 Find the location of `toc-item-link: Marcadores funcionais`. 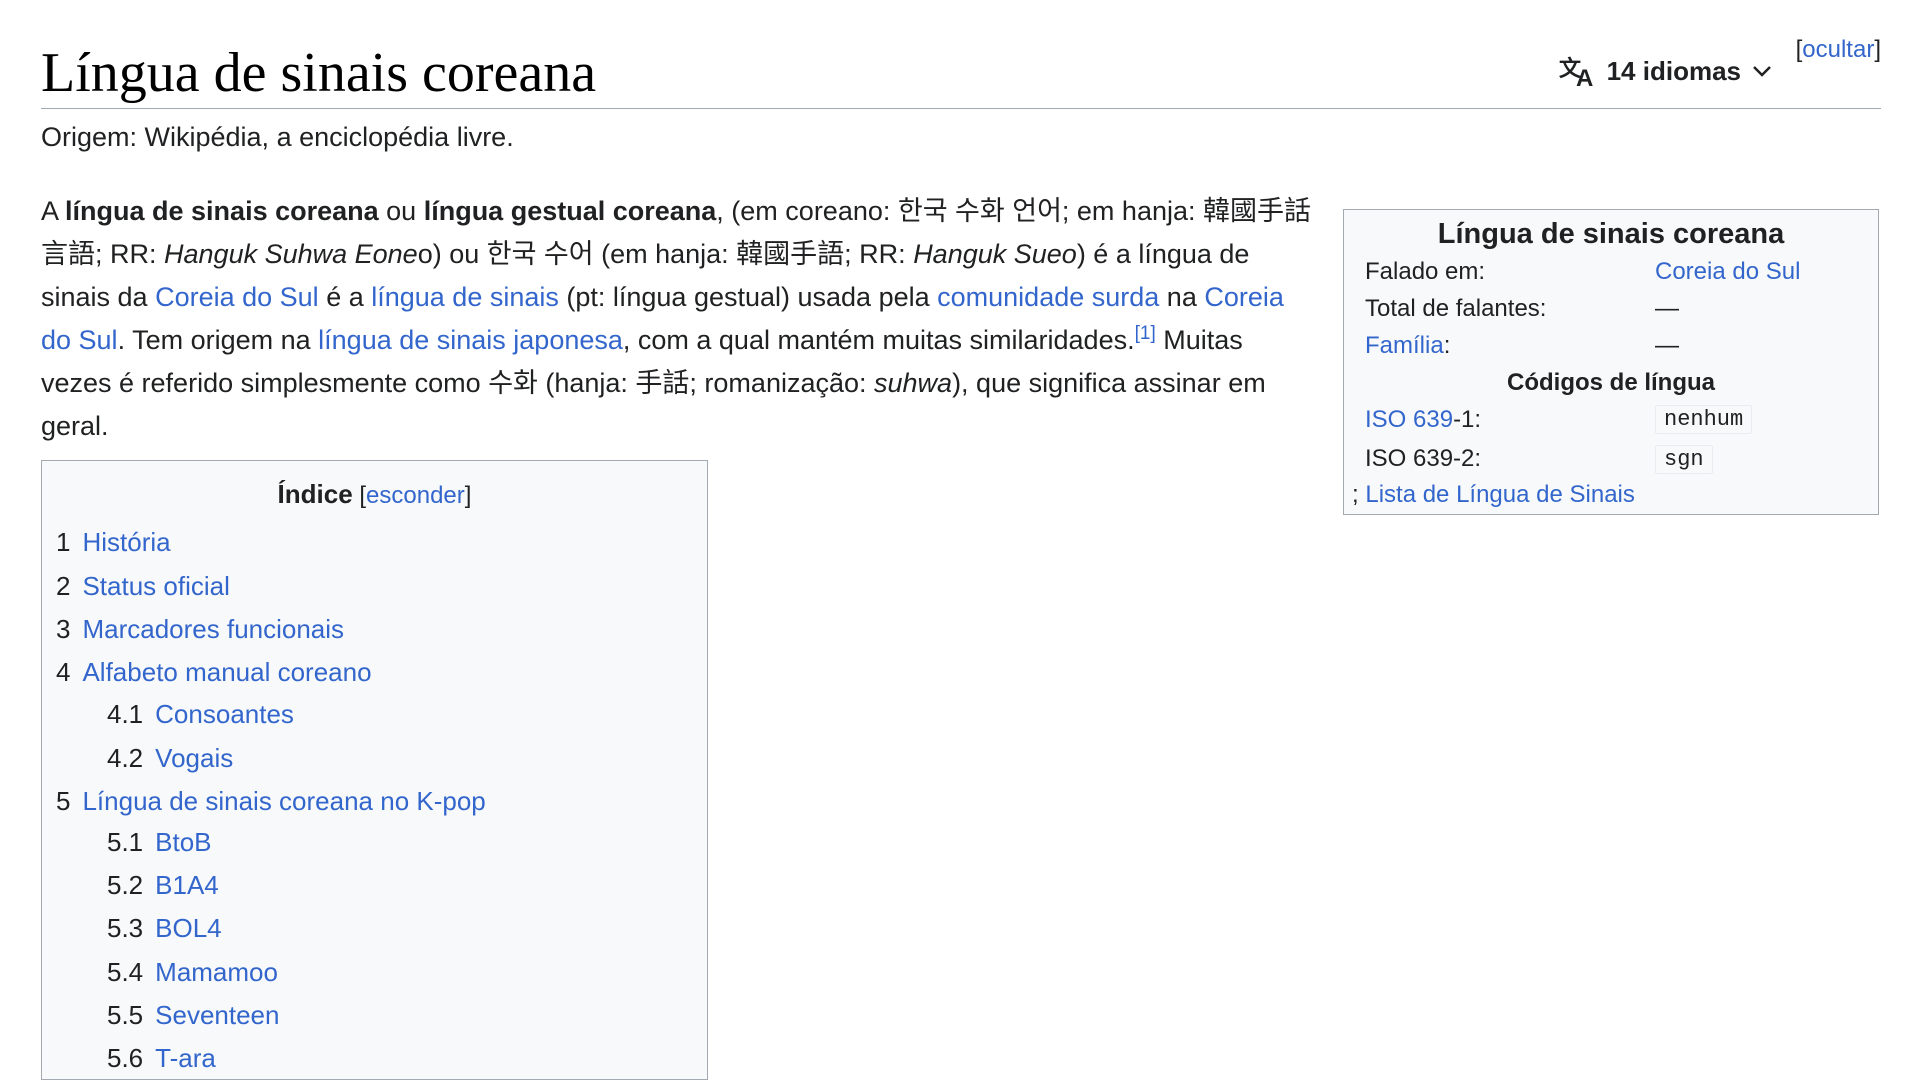

toc-item-link: Marcadores funcionais is located at coordinates (213, 629).